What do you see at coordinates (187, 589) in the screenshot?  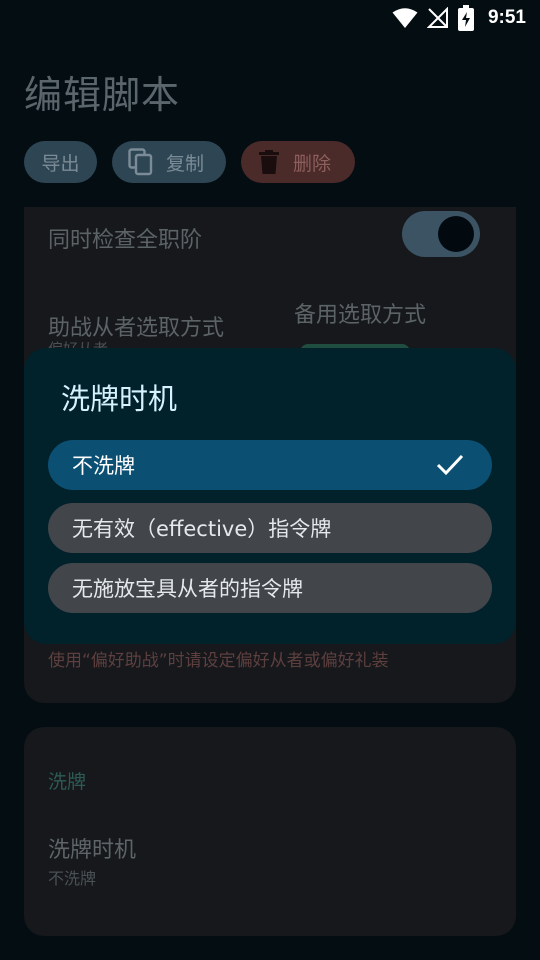 I see `option-label: 无施放宝具从者的指令牌` at bounding box center [187, 589].